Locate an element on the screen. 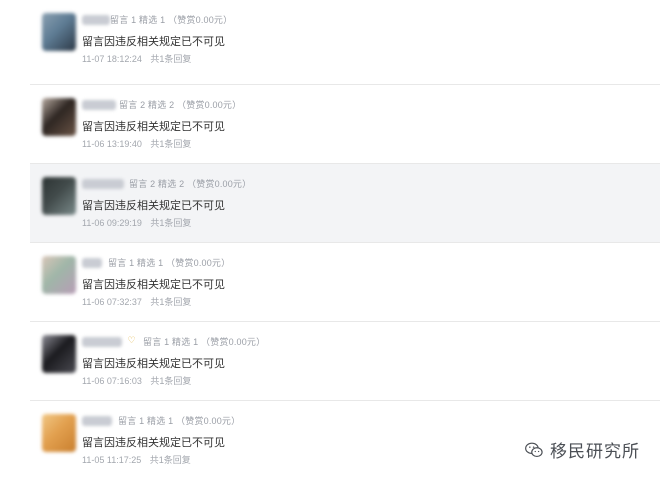  comment-meta: 11-06 13:19:40 共1条回复 is located at coordinates (136, 143).